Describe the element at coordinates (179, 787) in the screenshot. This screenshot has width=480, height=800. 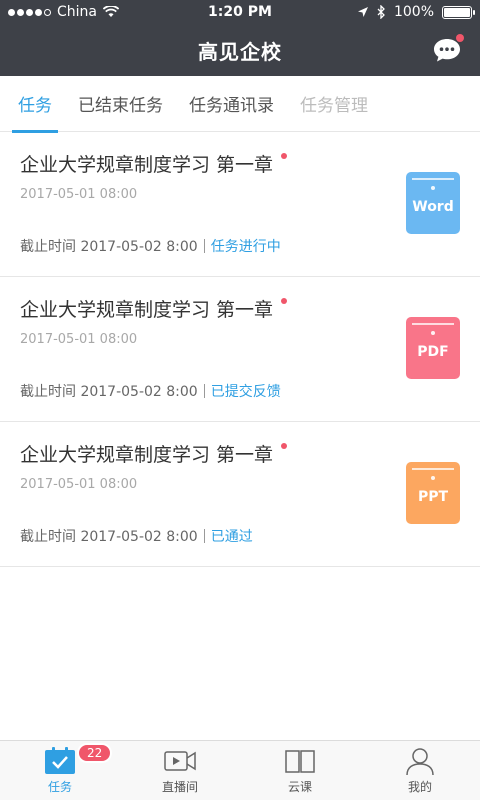
I see `bottom-tab-label: 直播间` at that location.